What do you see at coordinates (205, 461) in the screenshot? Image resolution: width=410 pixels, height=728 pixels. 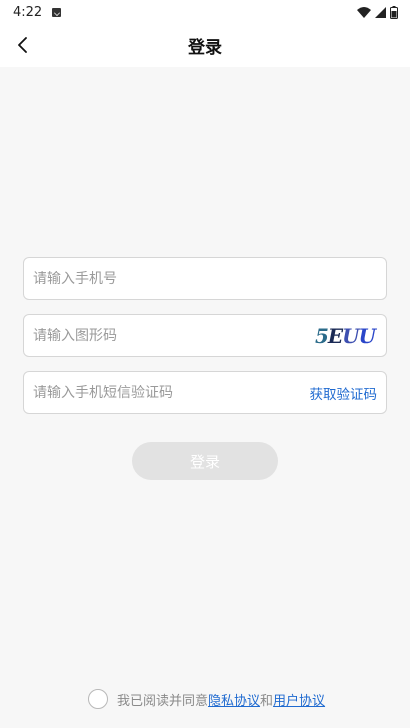 I see `login-button: 登录` at bounding box center [205, 461].